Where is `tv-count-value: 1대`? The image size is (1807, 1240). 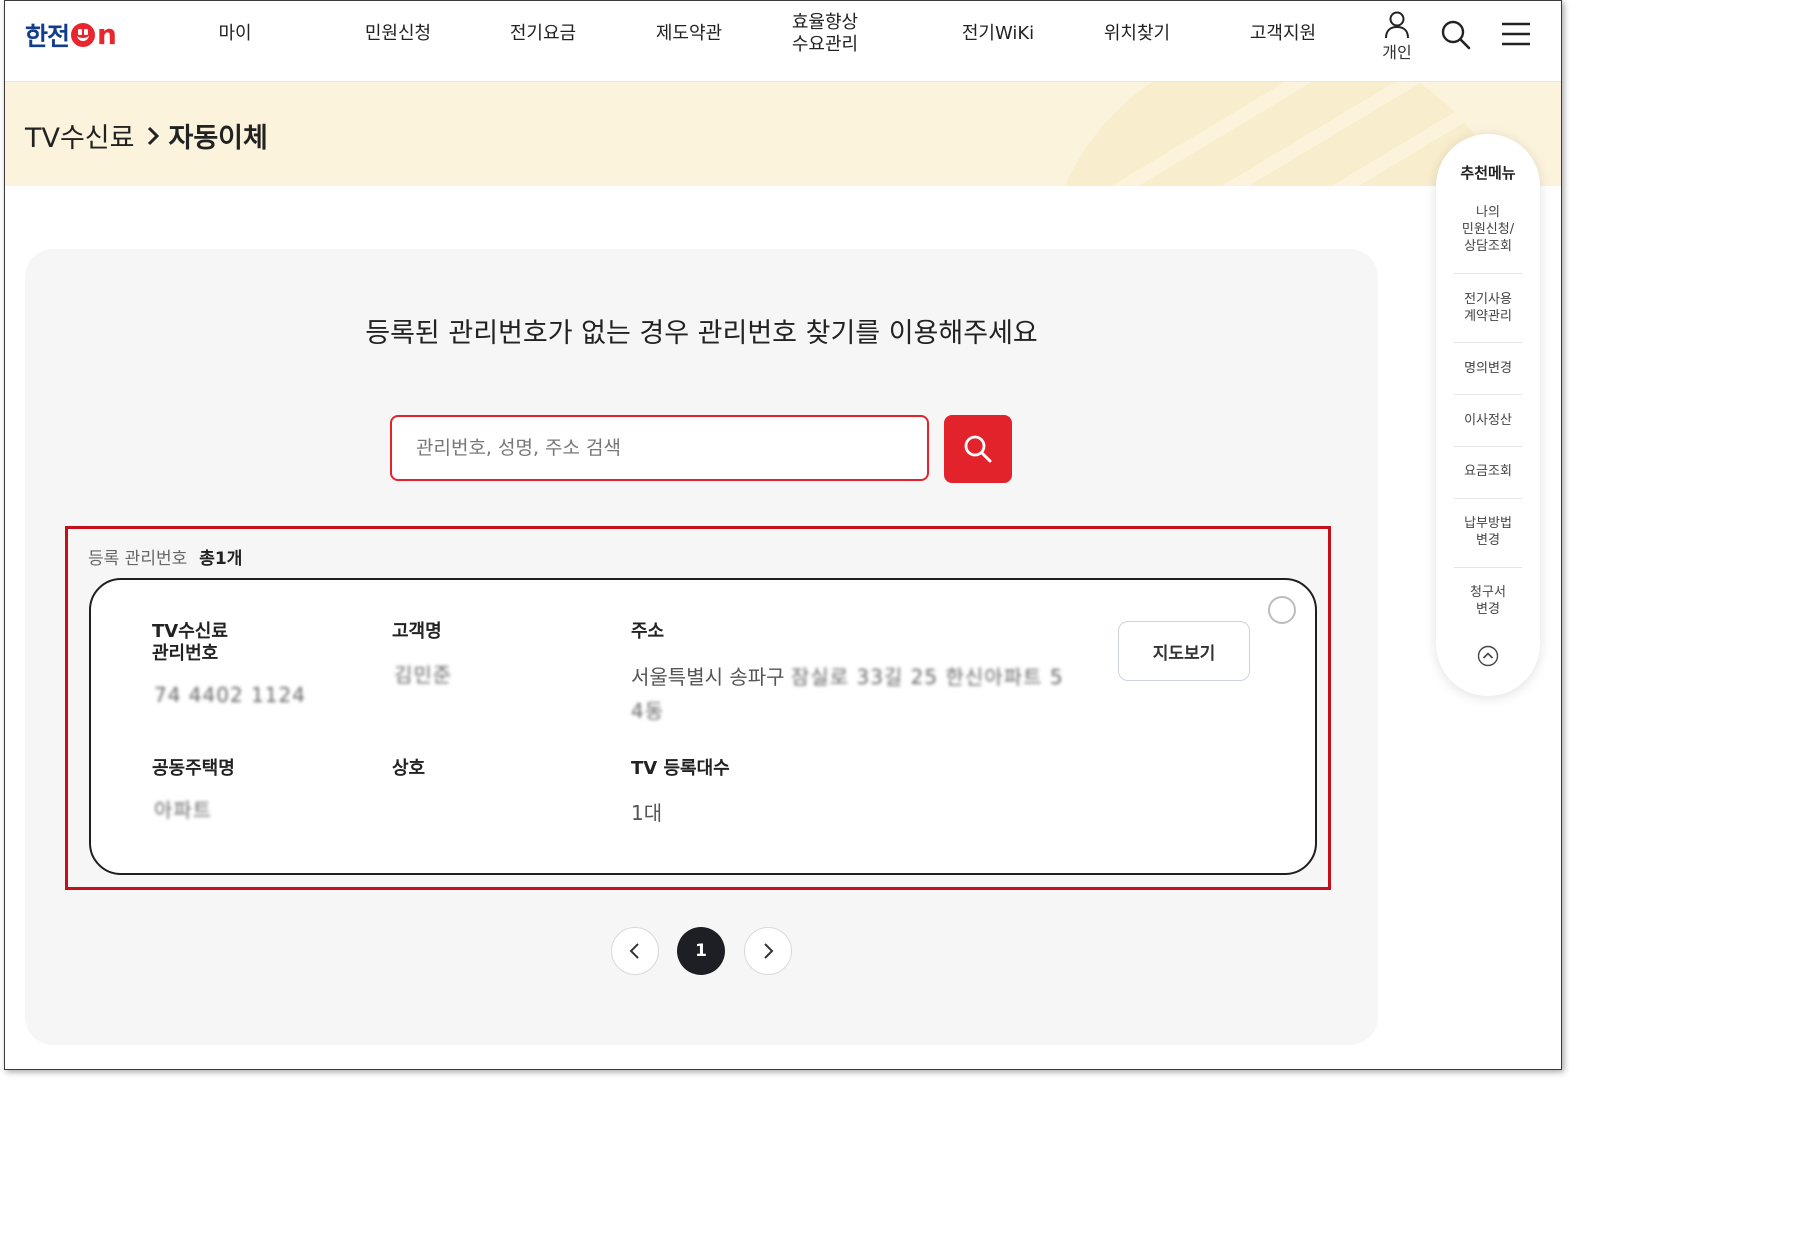 tv-count-value: 1대 is located at coordinates (647, 813).